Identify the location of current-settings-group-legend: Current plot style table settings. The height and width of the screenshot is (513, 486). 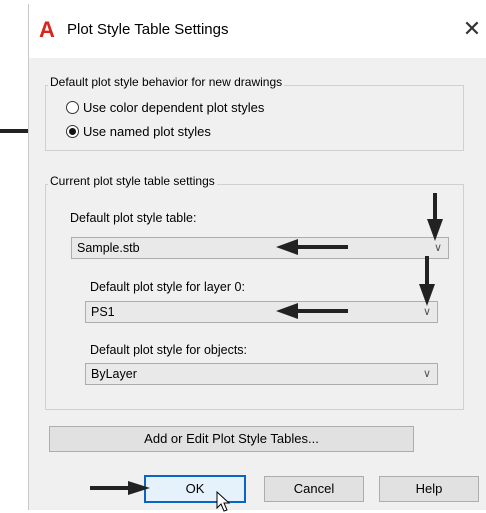
(132, 181).